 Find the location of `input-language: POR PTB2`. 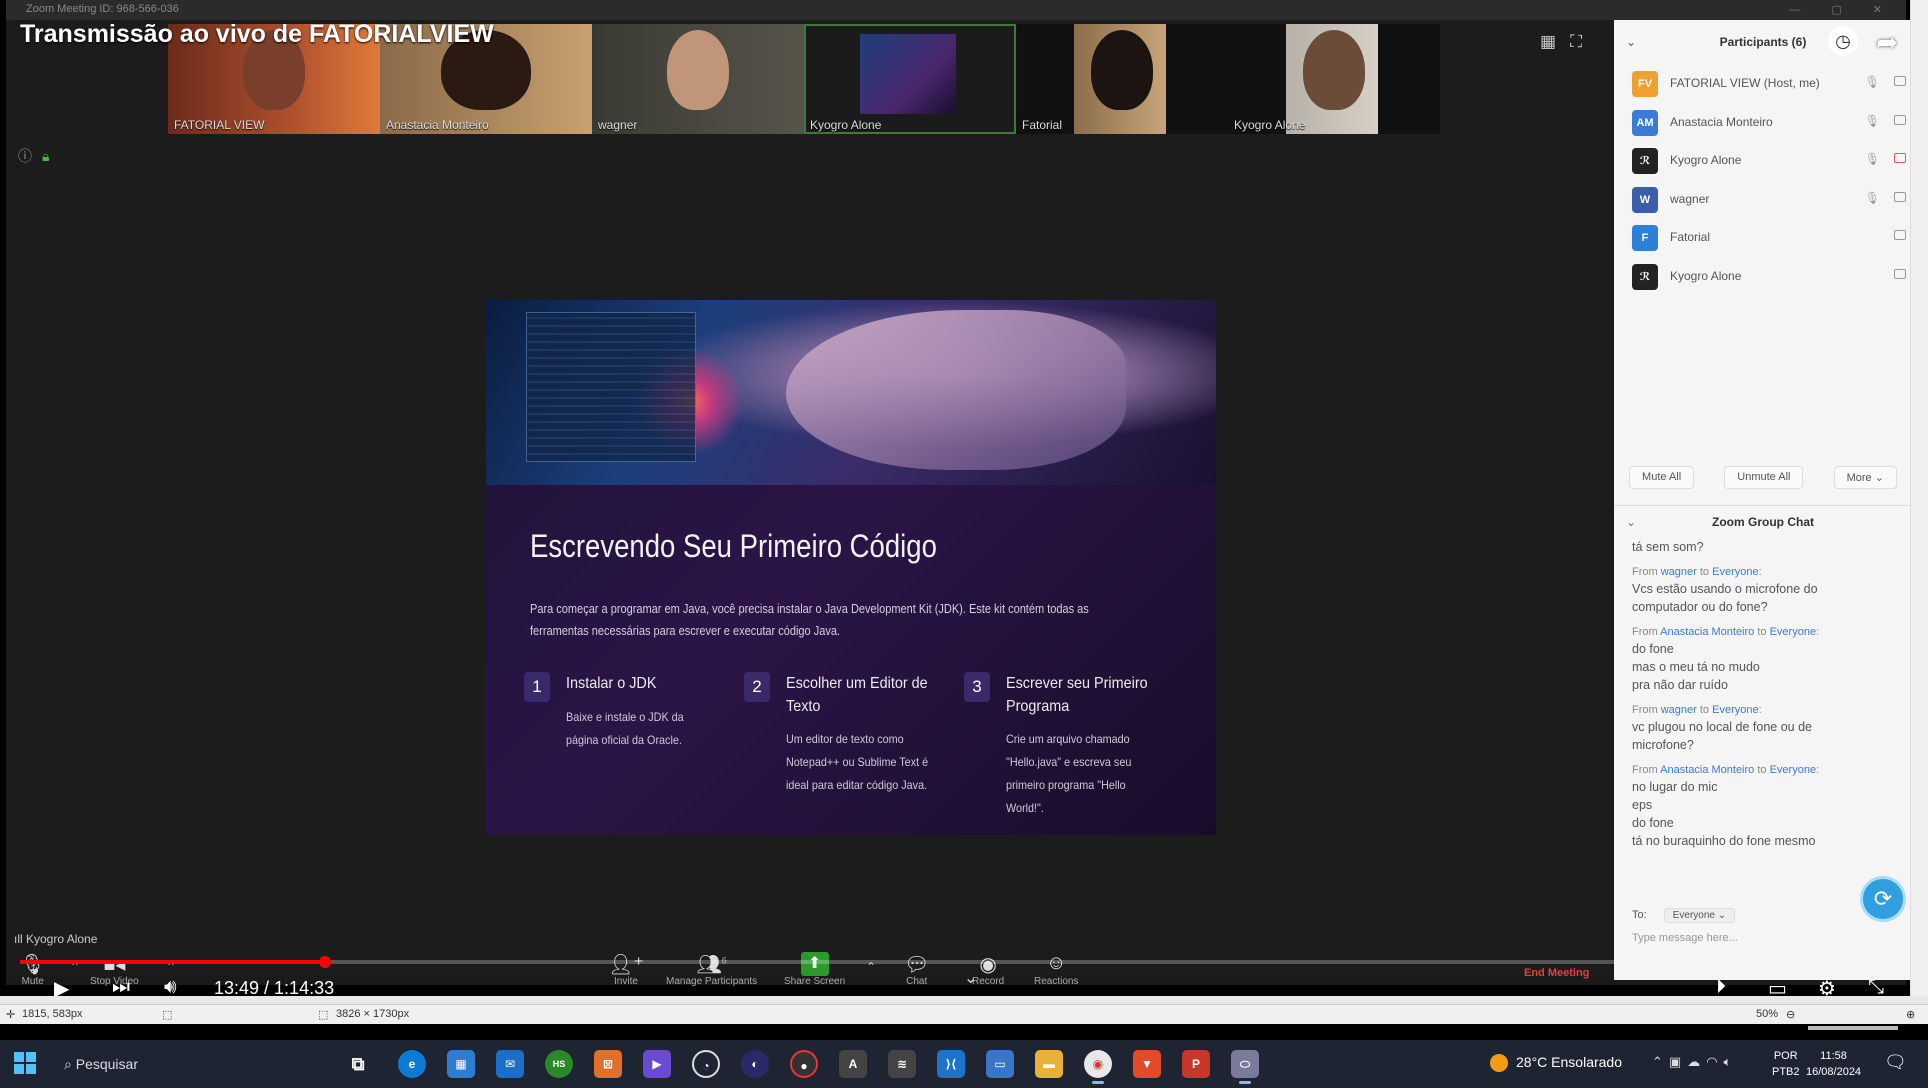

input-language: POR PTB2 is located at coordinates (1786, 1064).